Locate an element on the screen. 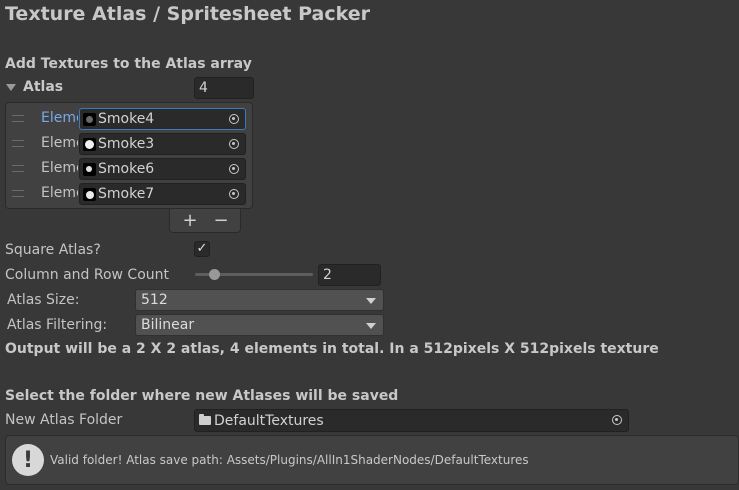 The width and height of the screenshot is (739, 490). atlas-filtering-dropdown: Bilinear is located at coordinates (259, 325).